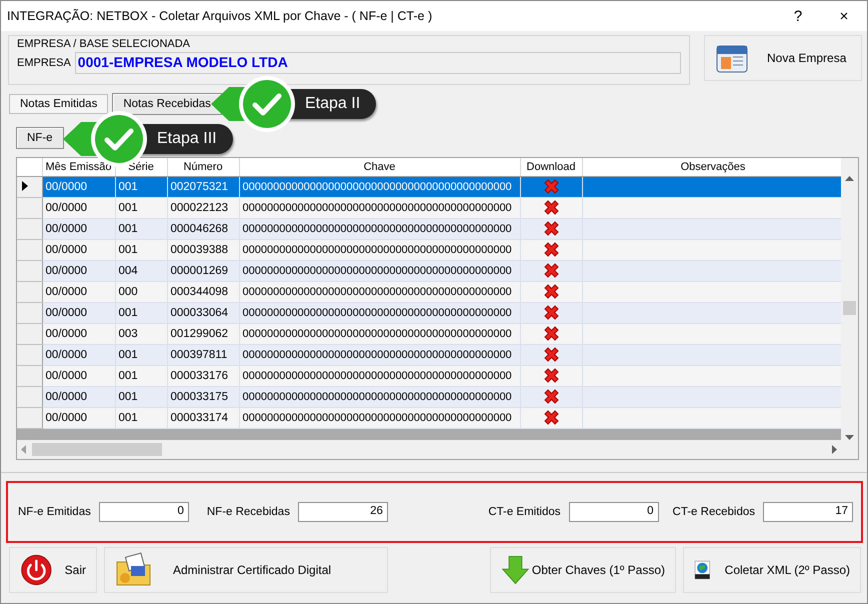 Image resolution: width=868 pixels, height=604 pixels. I want to click on table-cell: 000046268, so click(203, 228).